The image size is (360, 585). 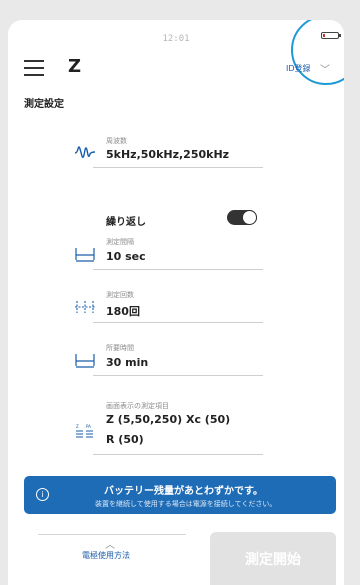 What do you see at coordinates (183, 491) in the screenshot?
I see `banner-main-text: バッテリー残量があとわずかです。` at bounding box center [183, 491].